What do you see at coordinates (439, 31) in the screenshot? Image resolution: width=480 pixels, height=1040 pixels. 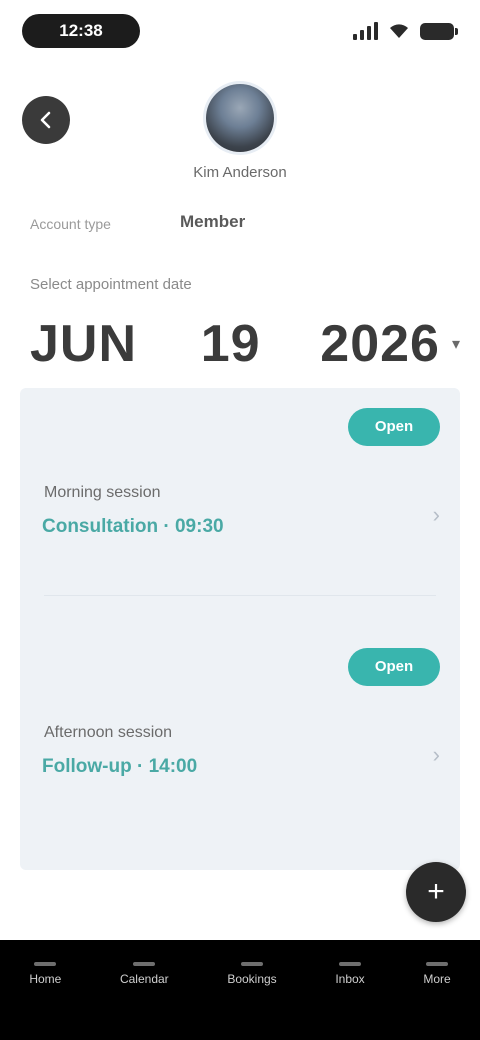 I see `battery-icon` at bounding box center [439, 31].